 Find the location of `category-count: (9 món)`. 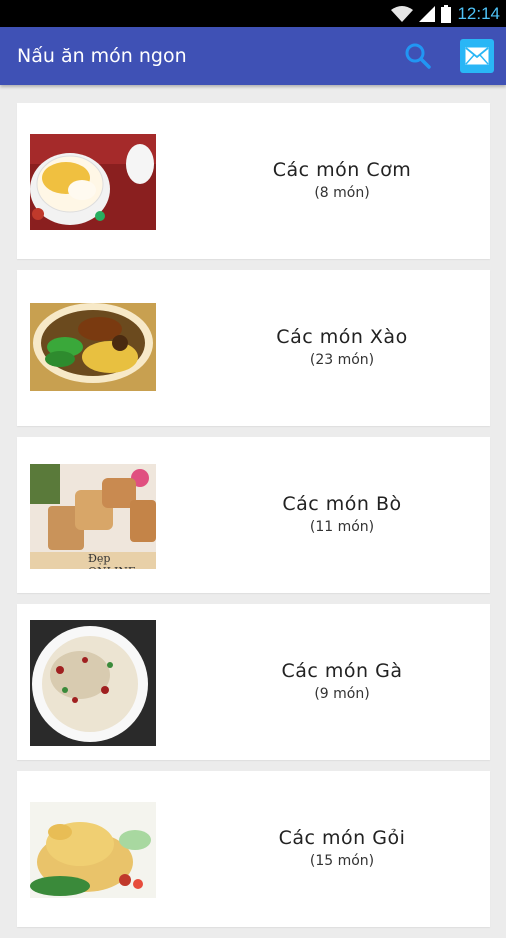

category-count: (9 món) is located at coordinates (342, 694).